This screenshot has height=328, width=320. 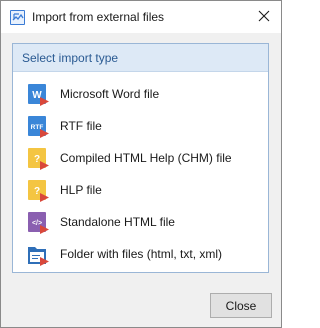 I want to click on close-button: Close, so click(x=241, y=305).